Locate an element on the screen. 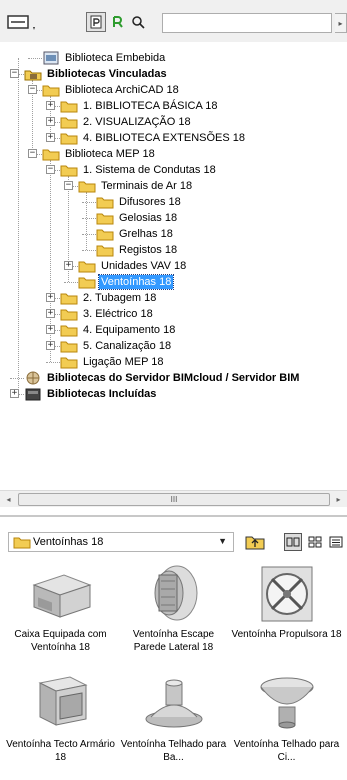 Image resolution: width=347 pixels, height=780 pixels. tree-row: Bibliotecas Incluídas is located at coordinates (91, 394).